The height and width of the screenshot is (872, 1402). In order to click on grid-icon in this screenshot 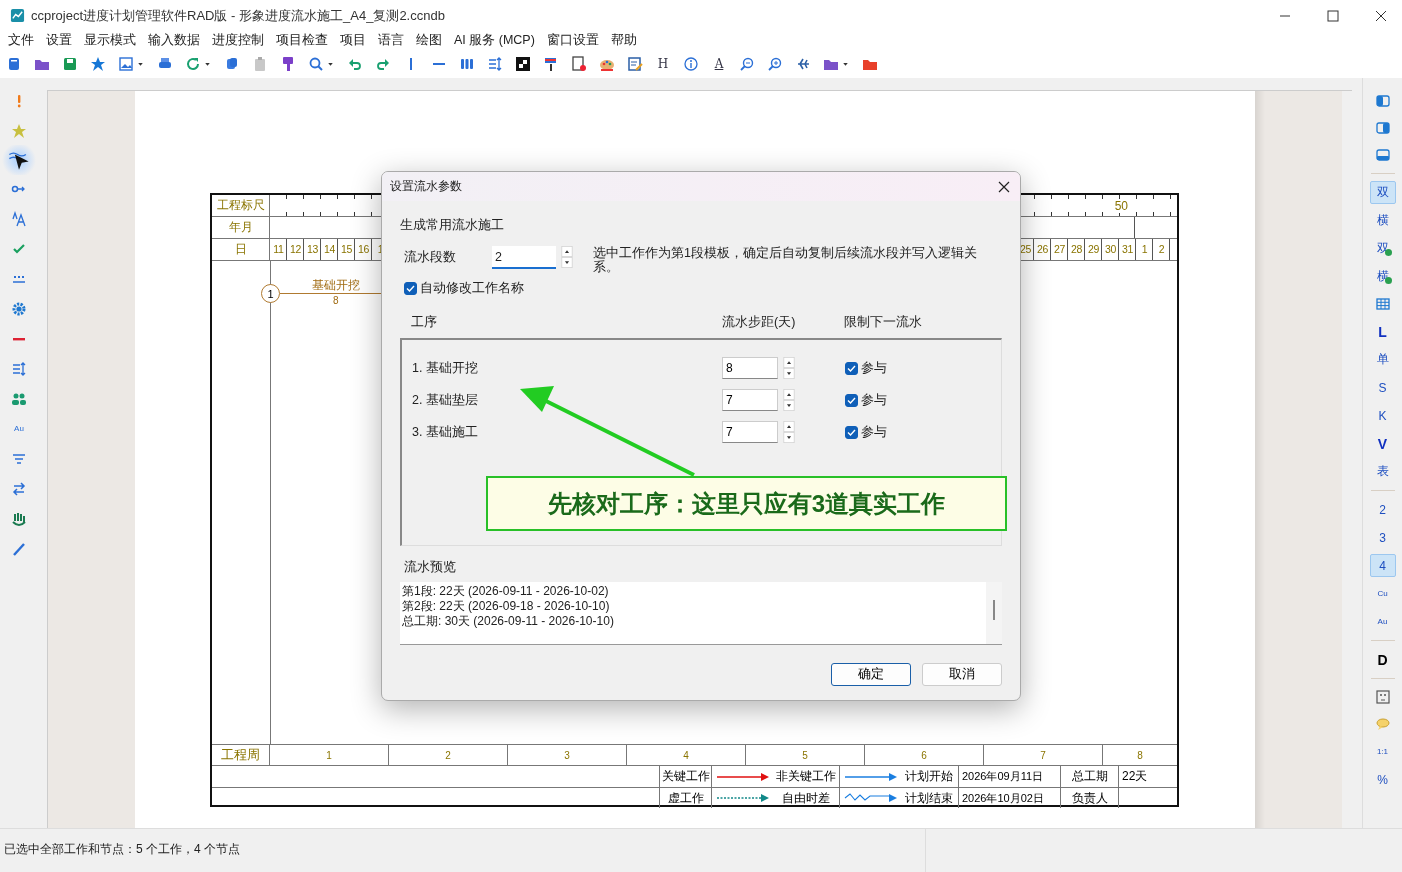, I will do `click(1382, 304)`.